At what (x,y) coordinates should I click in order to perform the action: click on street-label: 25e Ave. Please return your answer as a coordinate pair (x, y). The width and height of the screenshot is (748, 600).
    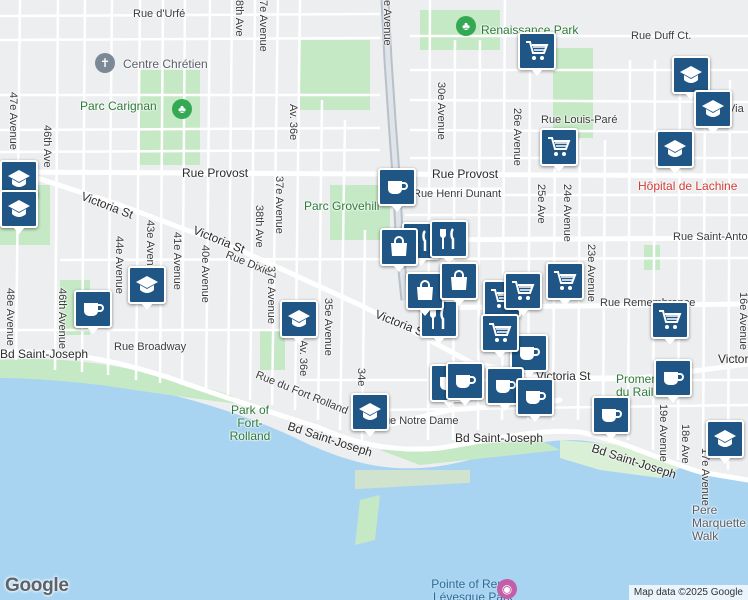
    Looking at the image, I should click on (541, 204).